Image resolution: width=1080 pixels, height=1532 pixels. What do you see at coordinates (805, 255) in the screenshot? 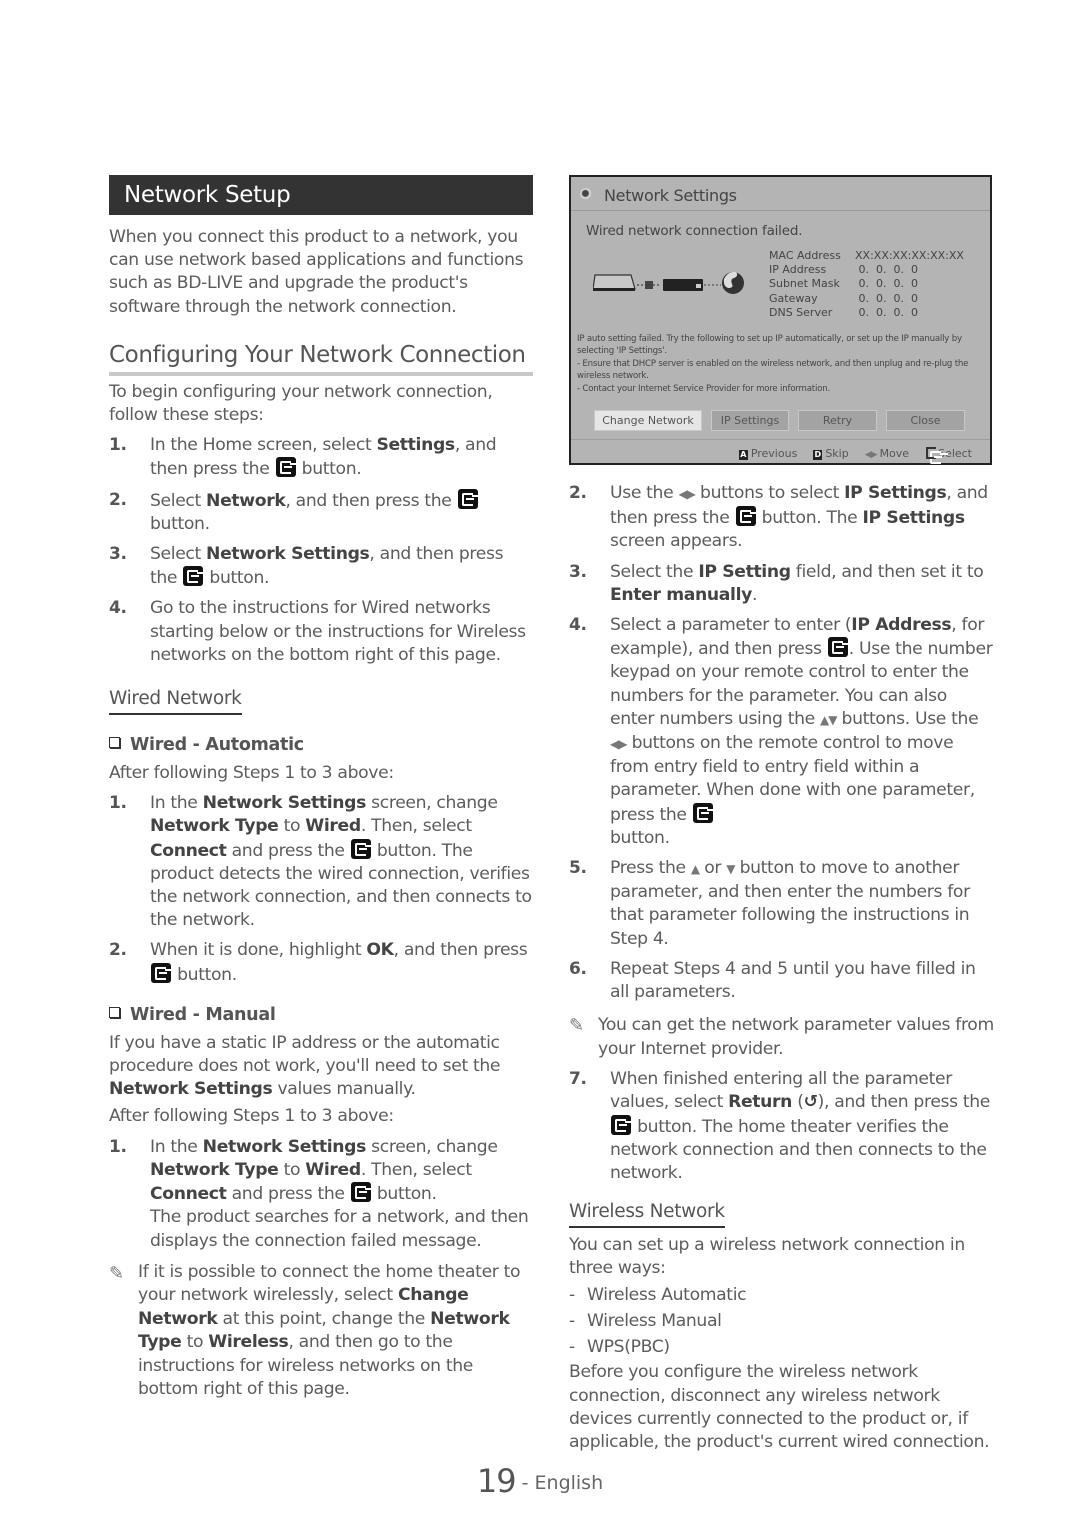
I see `info-label: MAC Address` at bounding box center [805, 255].